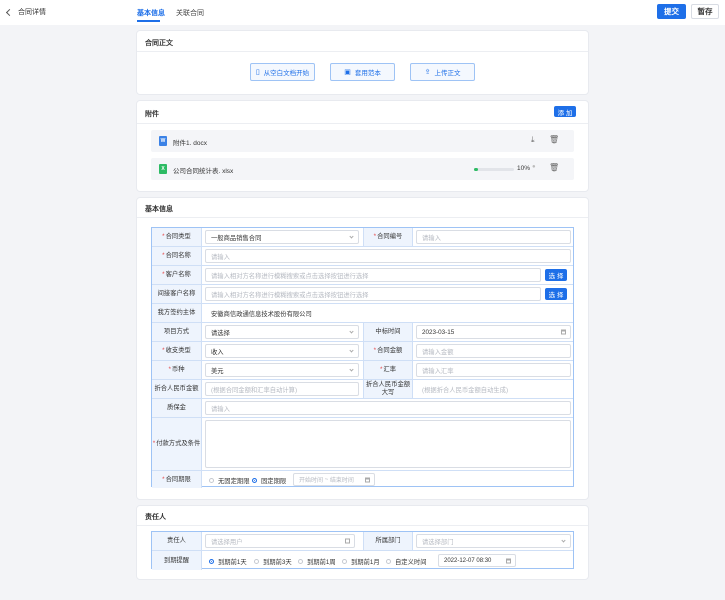 This screenshot has width=725, height=600. I want to click on attachment-name: 公司合同统计表. xlsx, so click(203, 170).